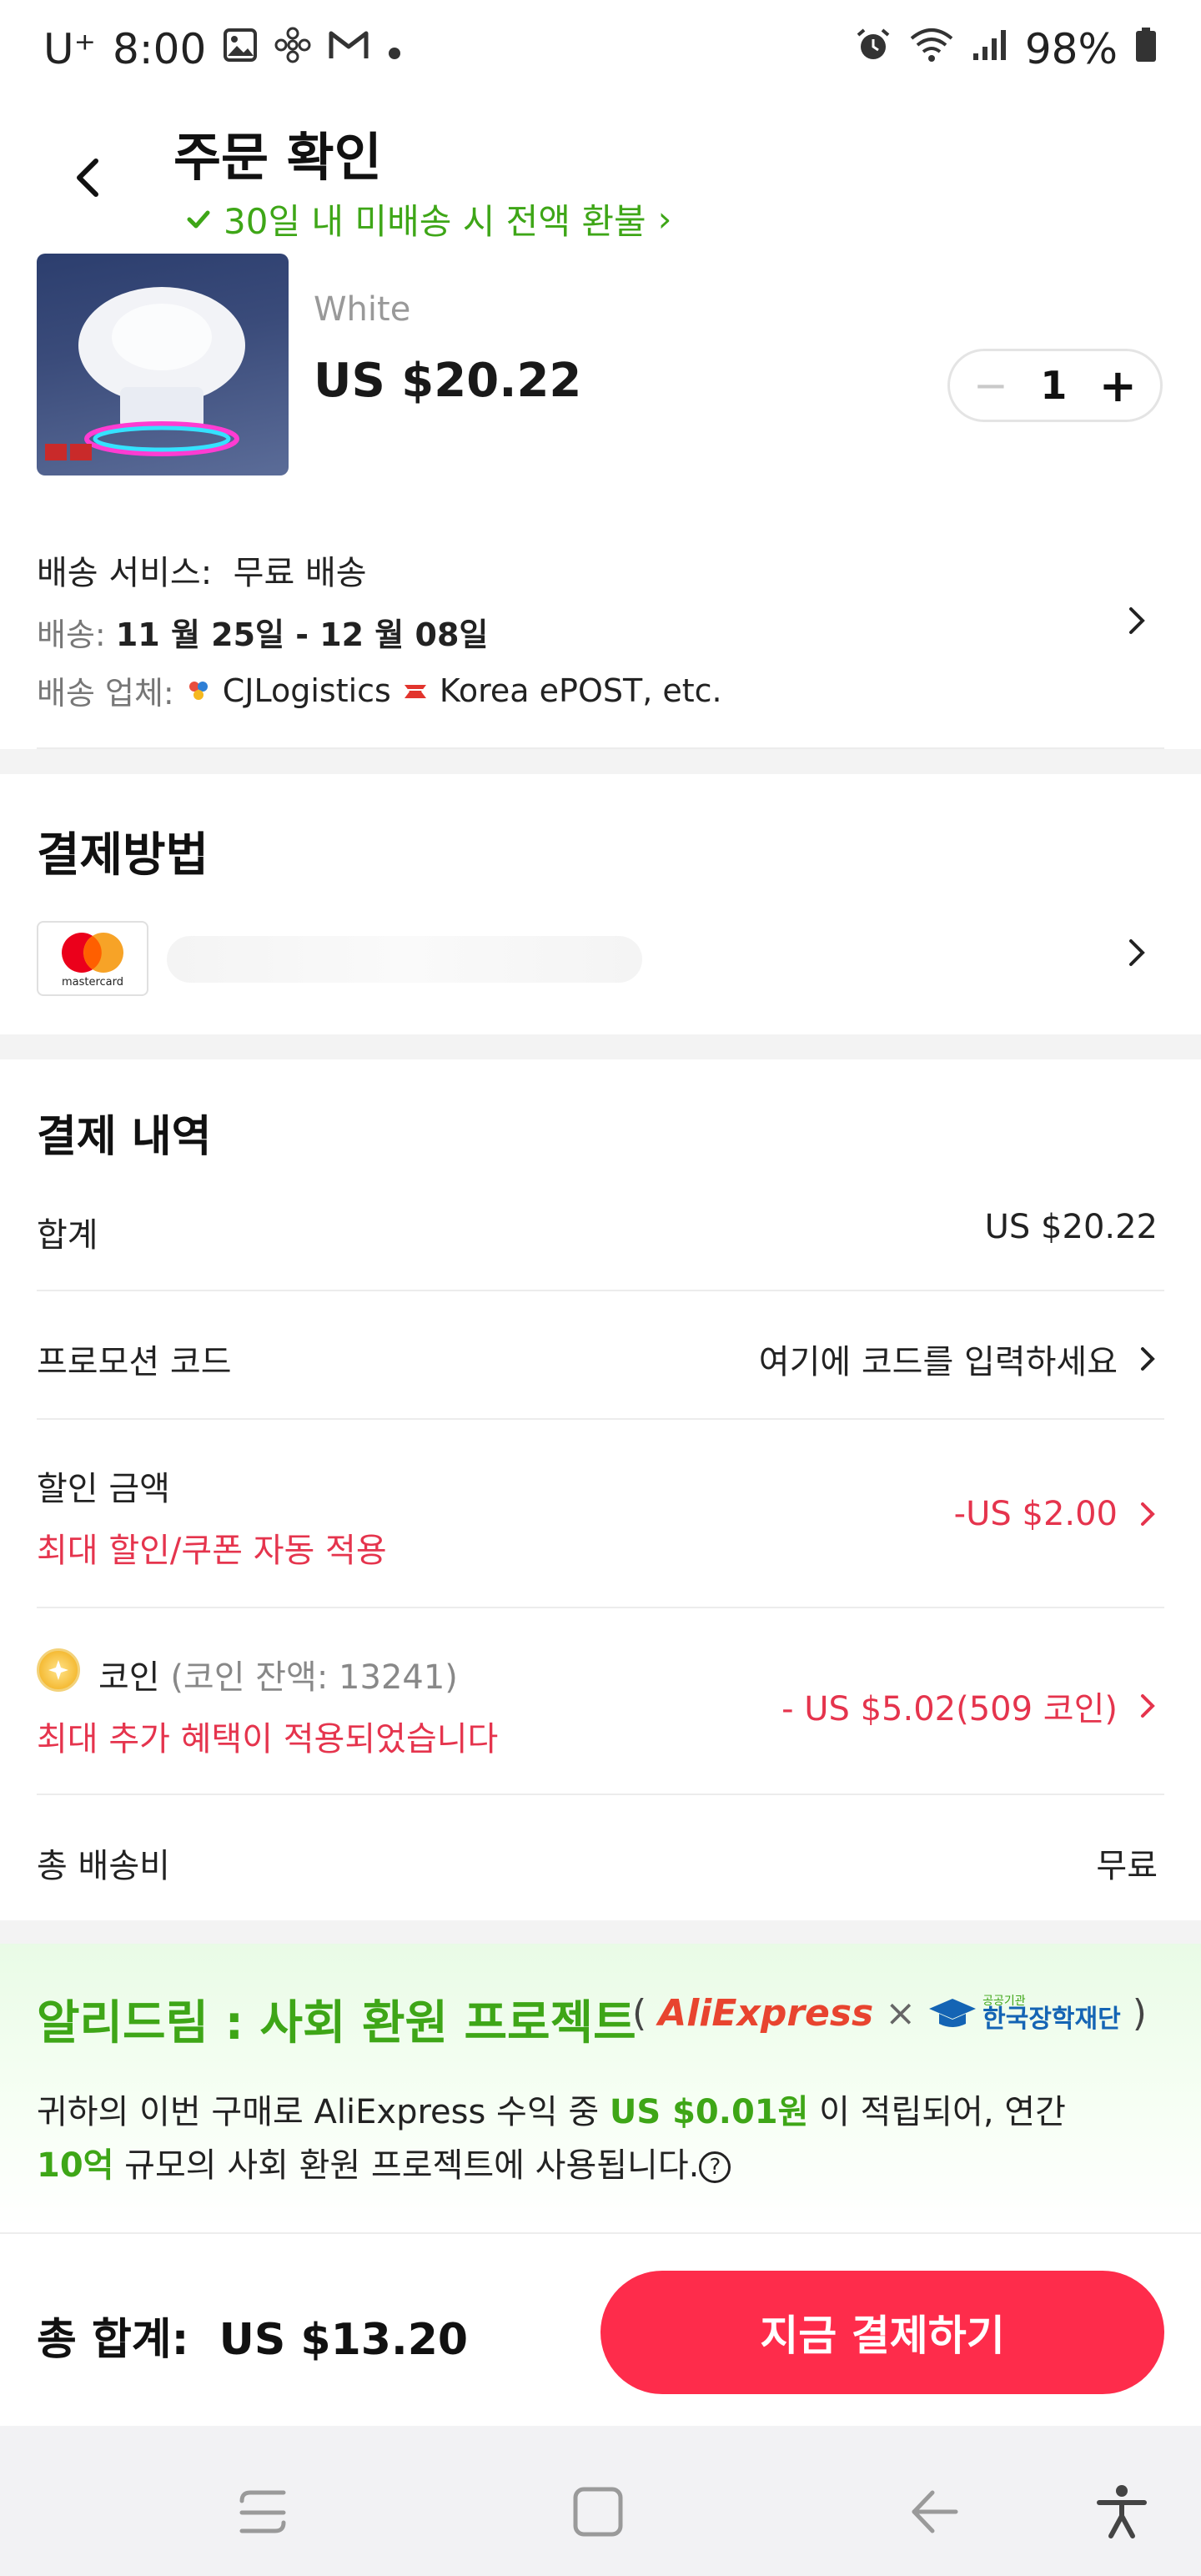  I want to click on carrier-korea-post: Korea ePOST, etc., so click(581, 690).